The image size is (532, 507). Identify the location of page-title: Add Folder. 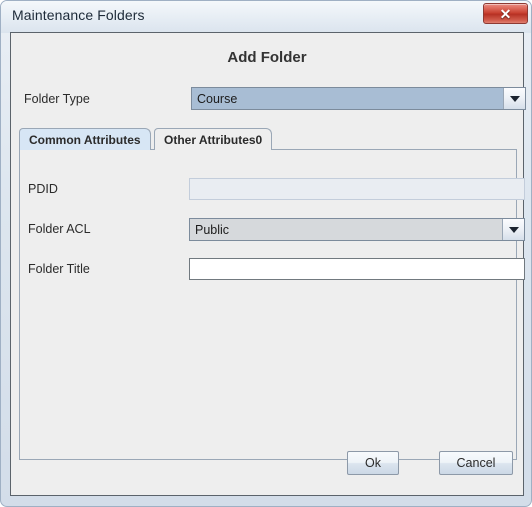
(267, 57).